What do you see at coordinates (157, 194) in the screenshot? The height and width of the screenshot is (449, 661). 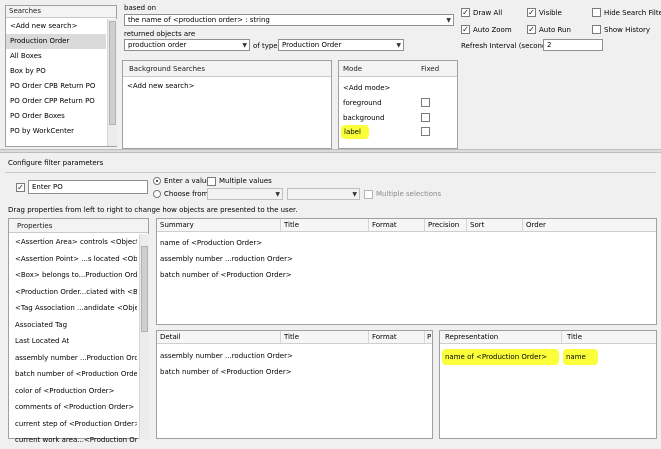 I see `choose-from-radio` at bounding box center [157, 194].